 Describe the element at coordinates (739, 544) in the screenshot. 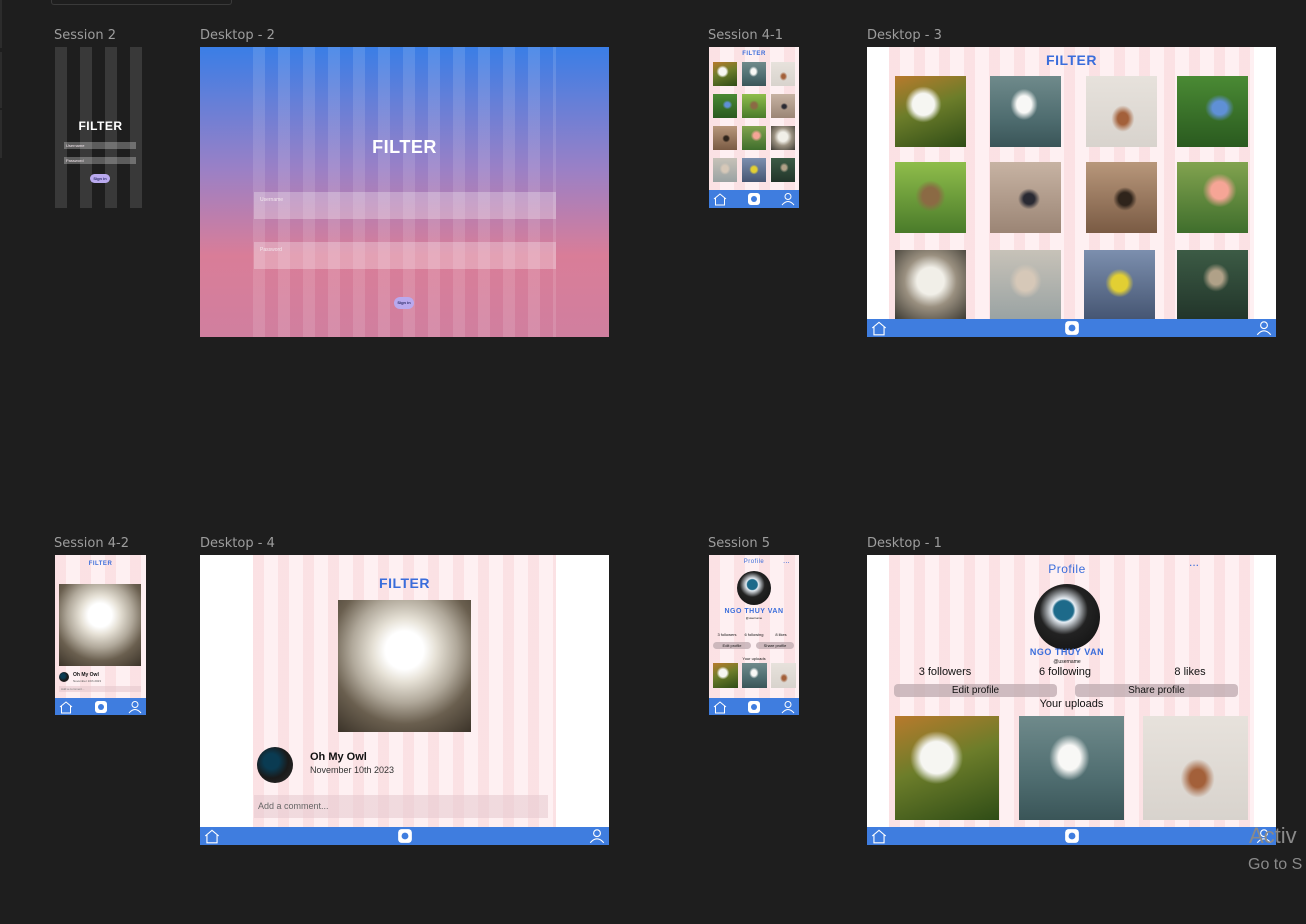

I see `frame-label-session5: Session 5` at that location.